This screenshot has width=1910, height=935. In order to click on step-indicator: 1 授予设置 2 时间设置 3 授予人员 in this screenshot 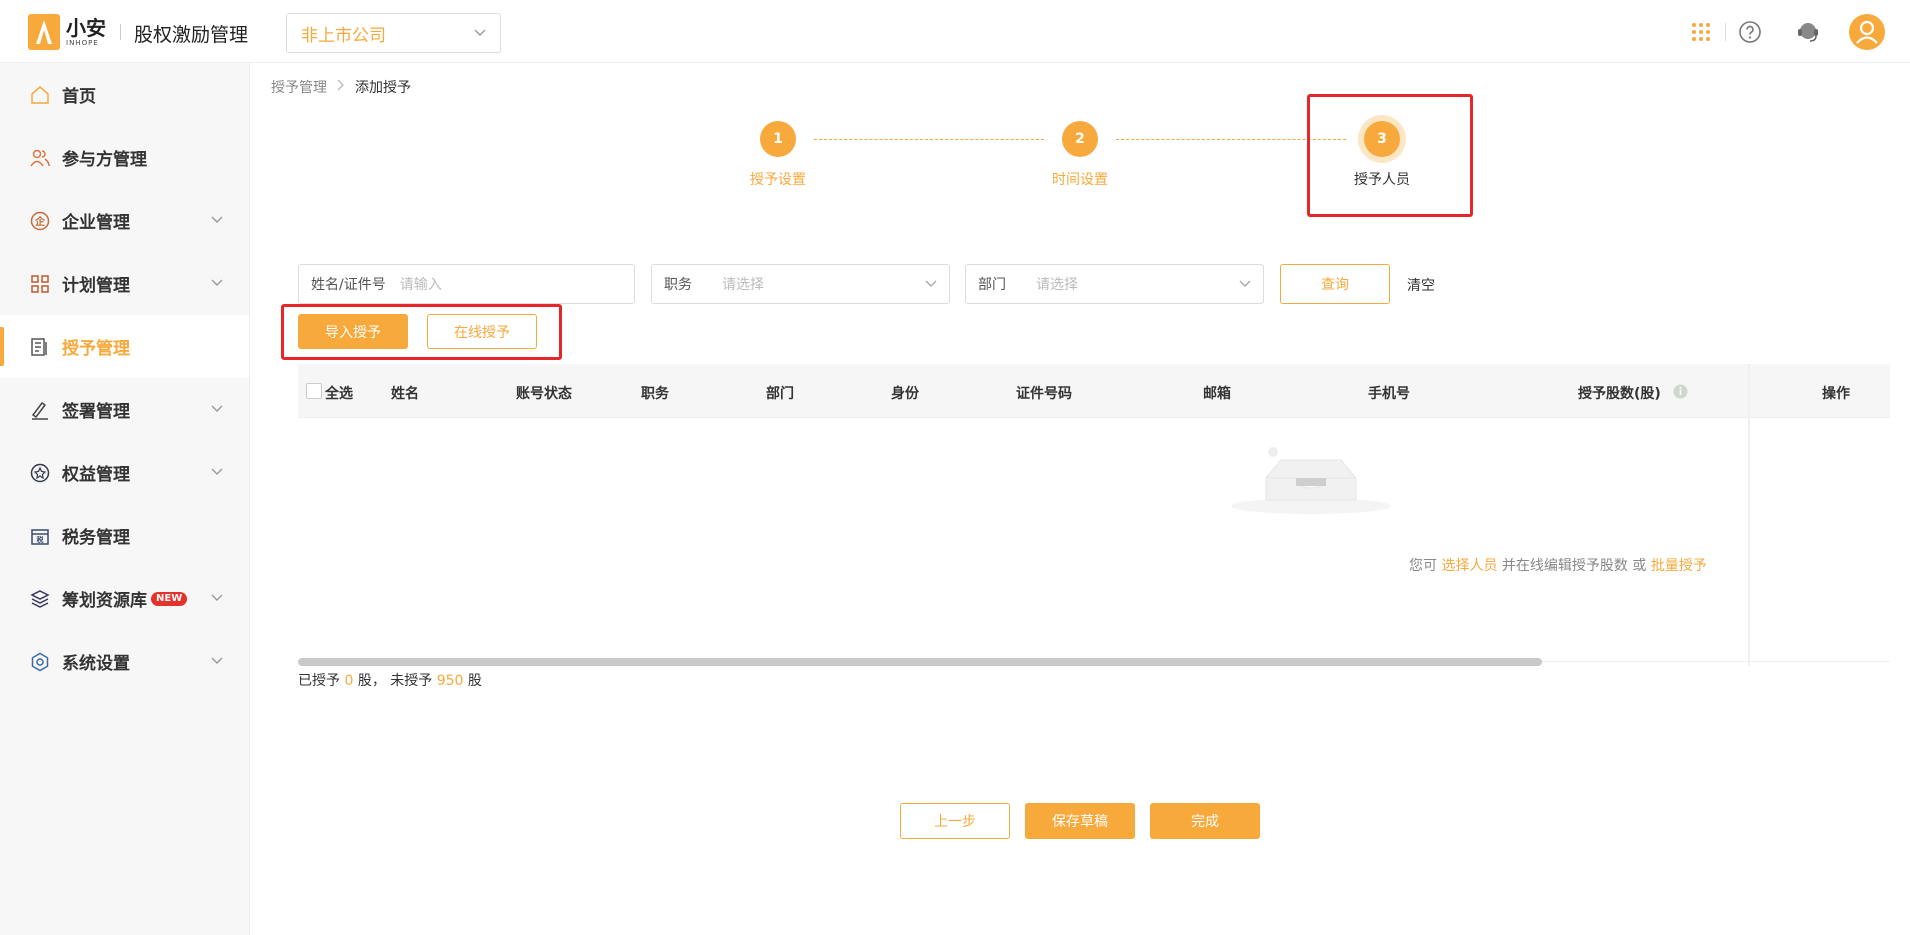, I will do `click(1080, 138)`.